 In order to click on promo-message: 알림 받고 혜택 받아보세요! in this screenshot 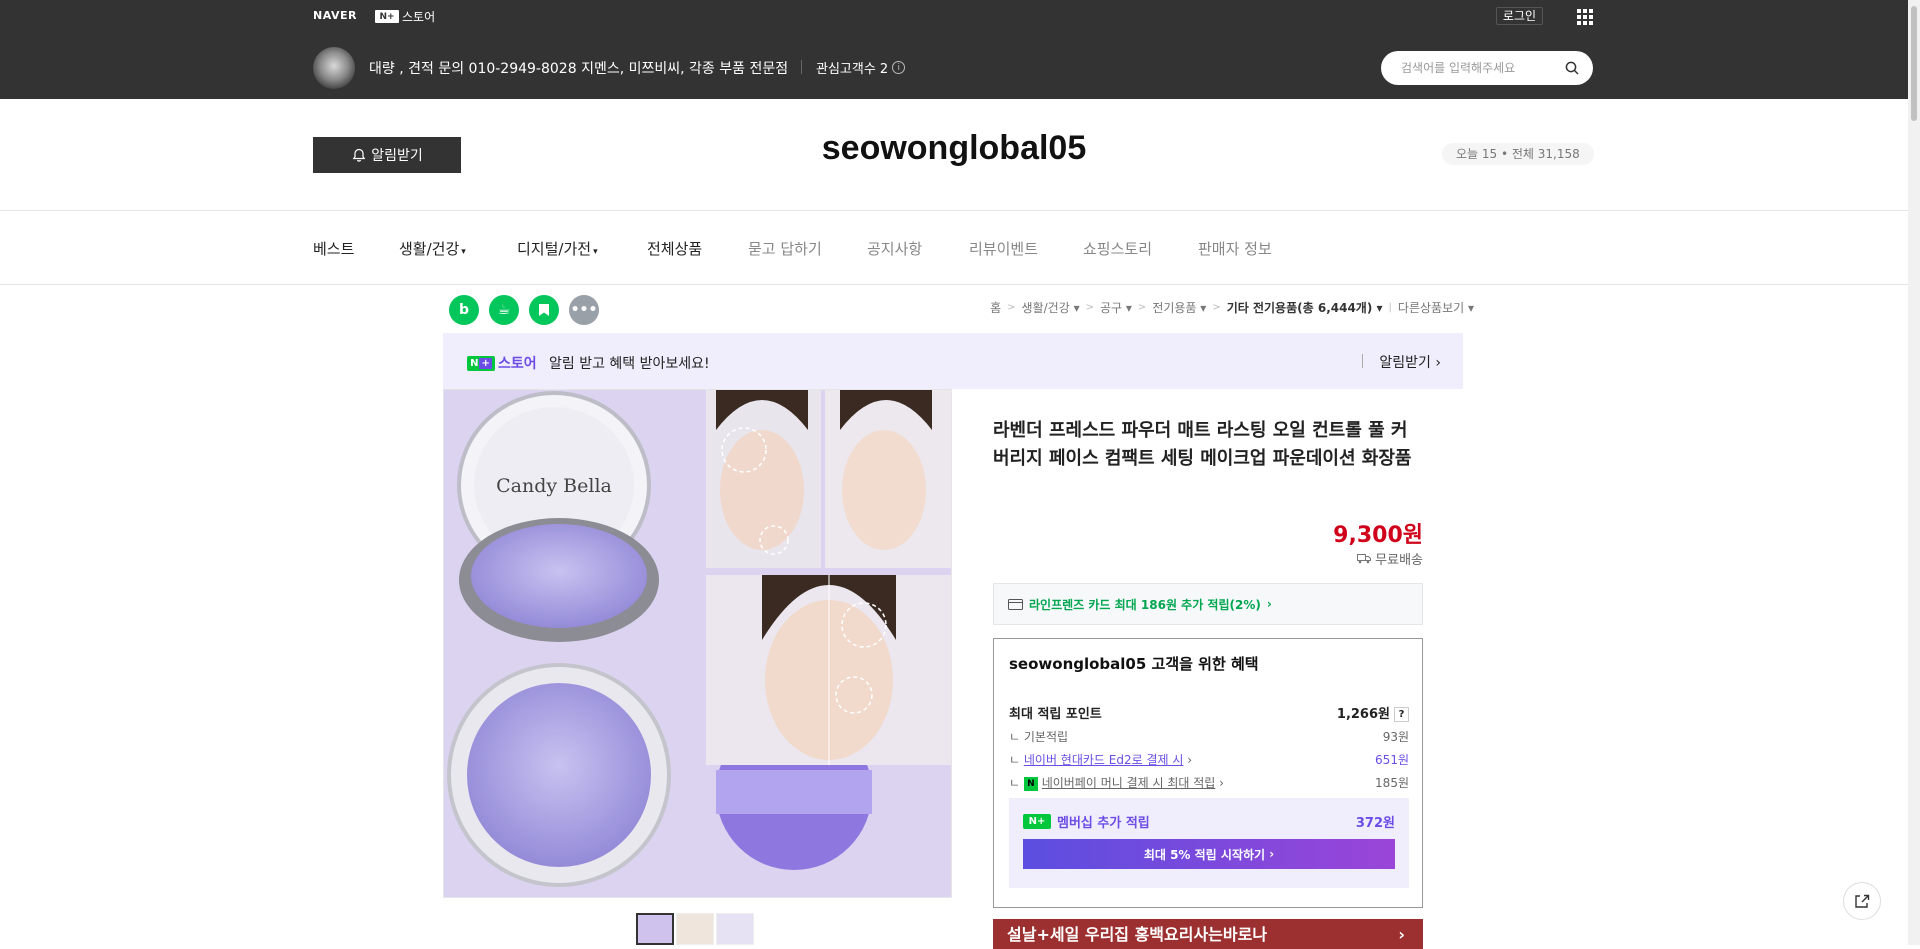, I will do `click(629, 364)`.